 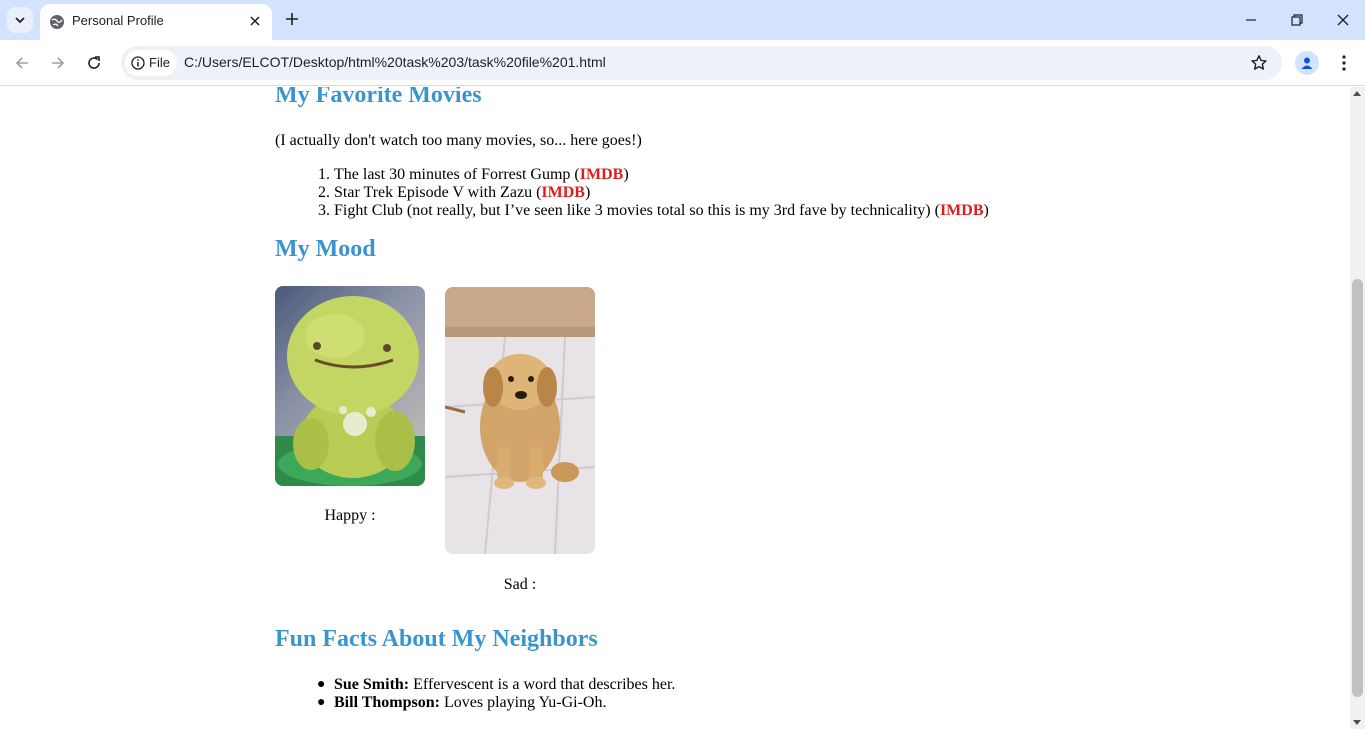 I want to click on active-tab: Personal Profile, so click(x=156, y=22).